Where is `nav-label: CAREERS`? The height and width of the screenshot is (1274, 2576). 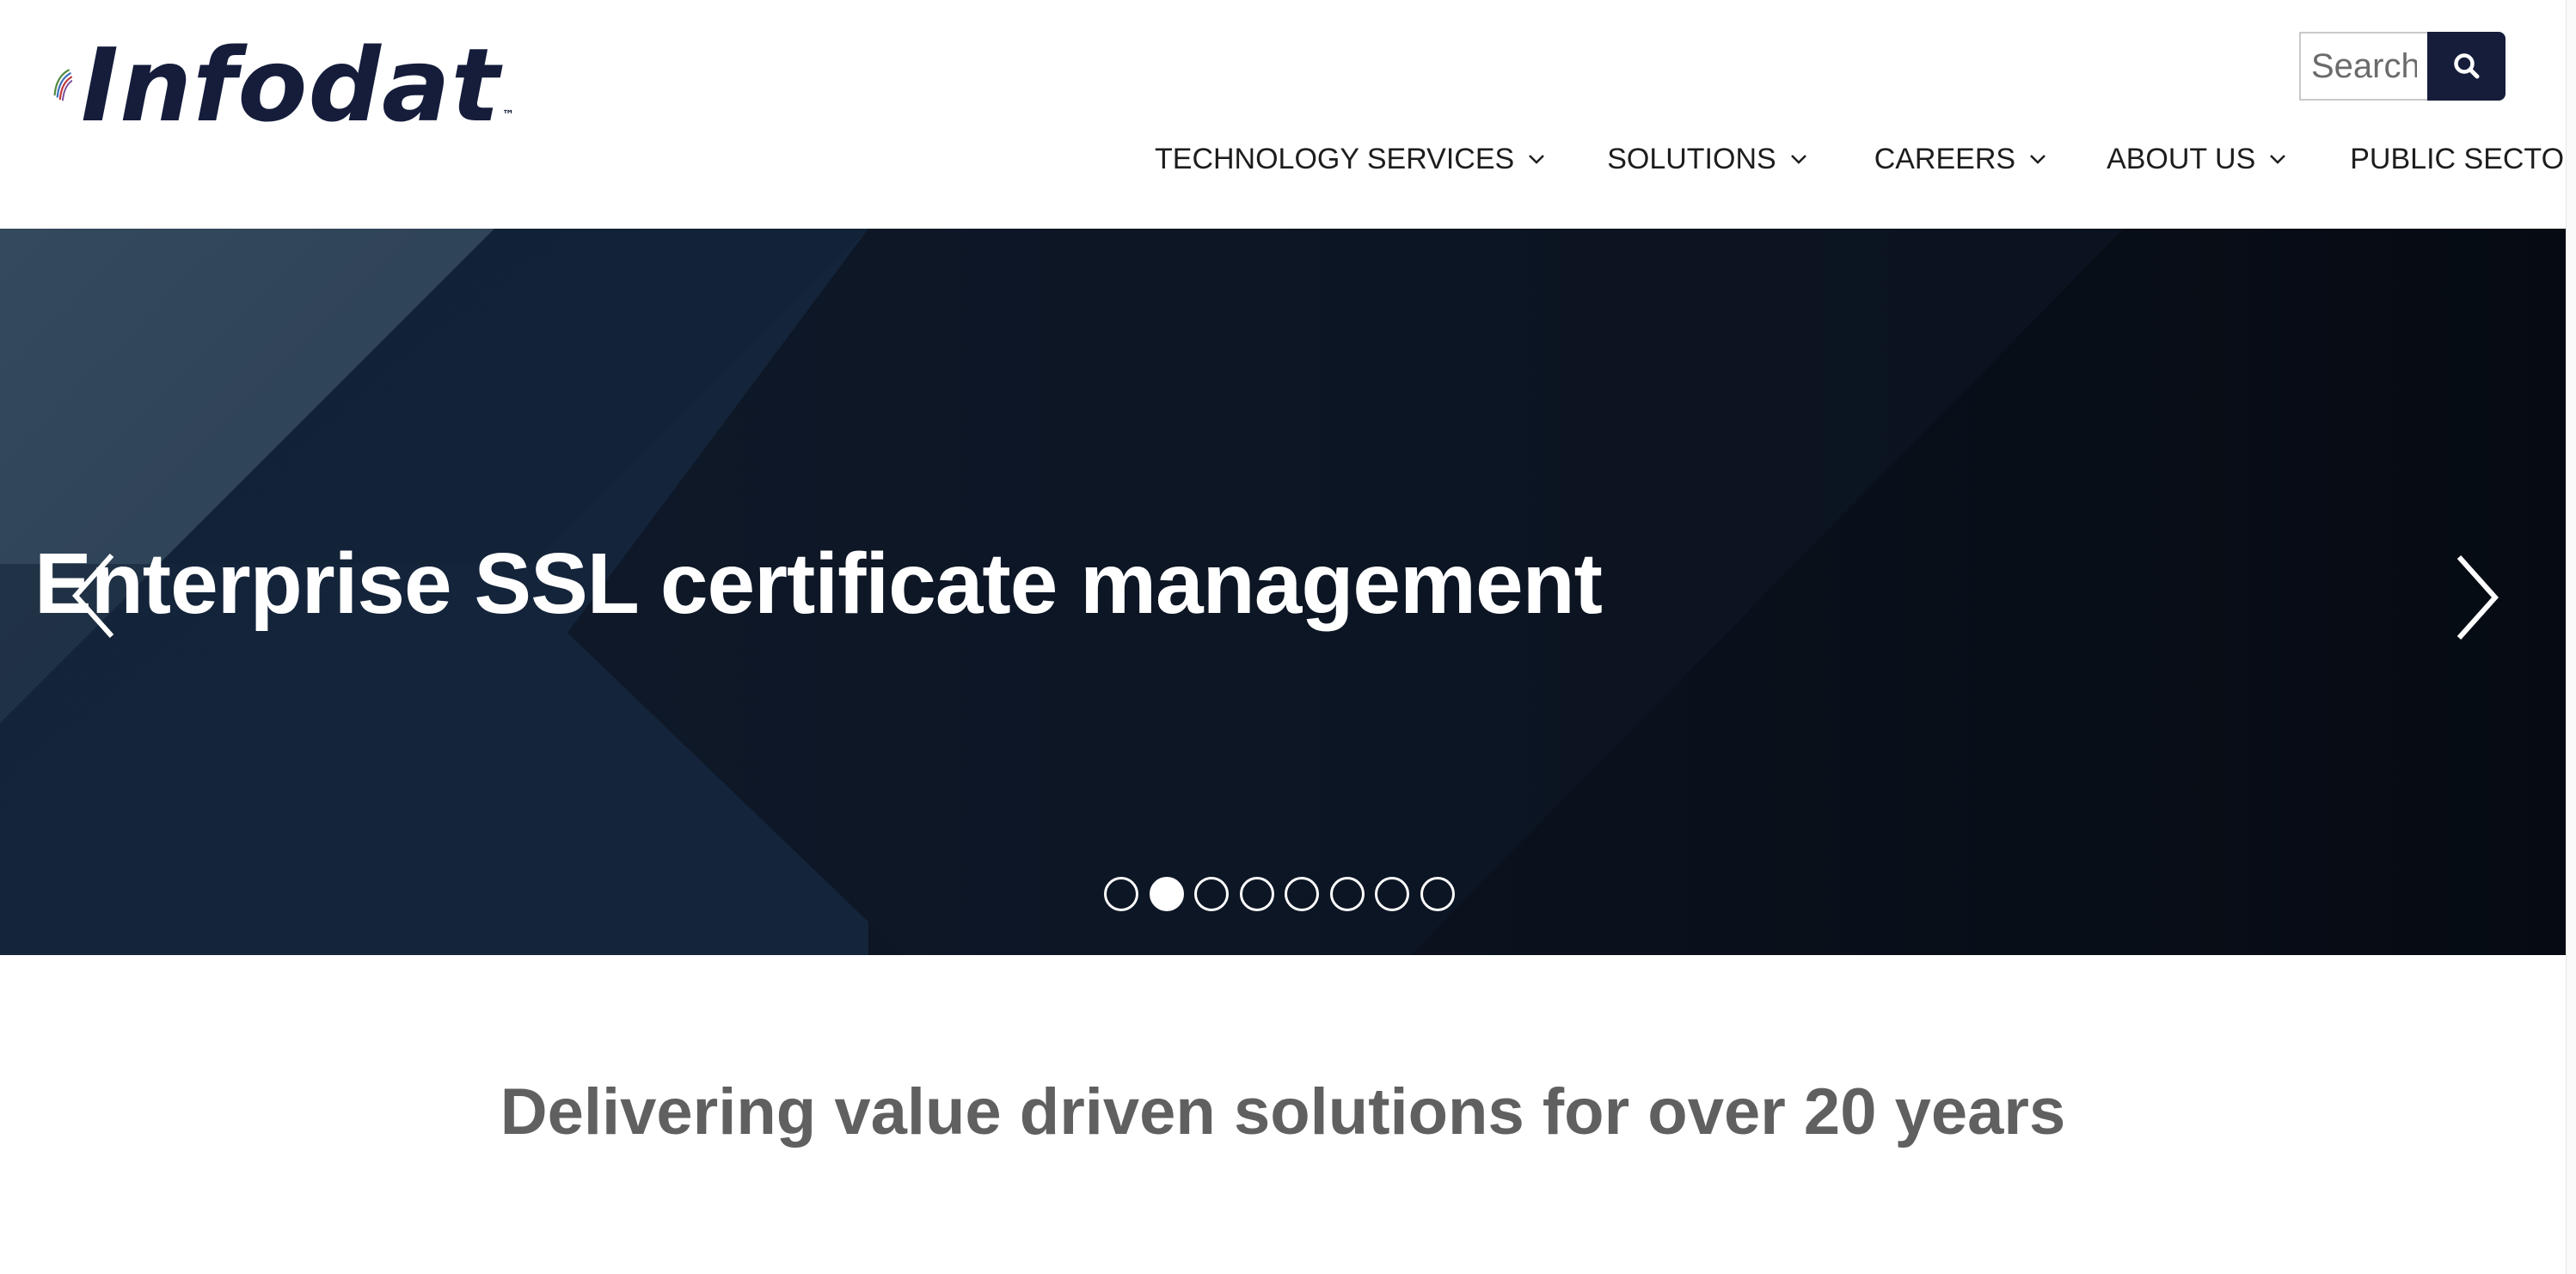
nav-label: CAREERS is located at coordinates (1945, 158).